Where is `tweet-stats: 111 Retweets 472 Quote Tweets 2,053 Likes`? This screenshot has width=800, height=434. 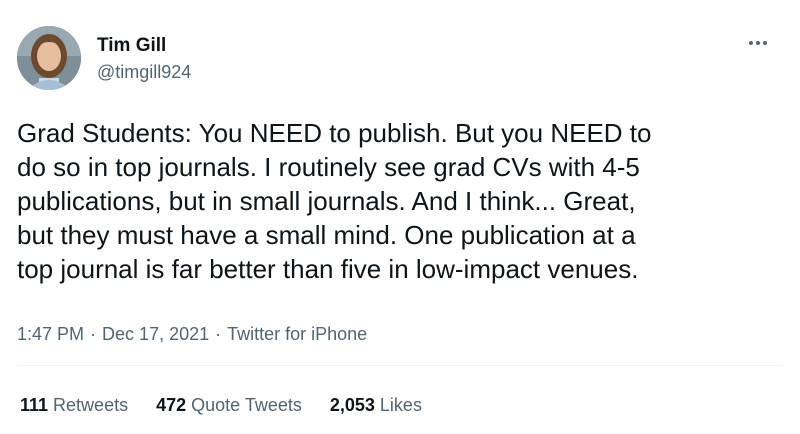
tweet-stats: 111 Retweets 472 Quote Tweets 2,053 Likes is located at coordinates (221, 405).